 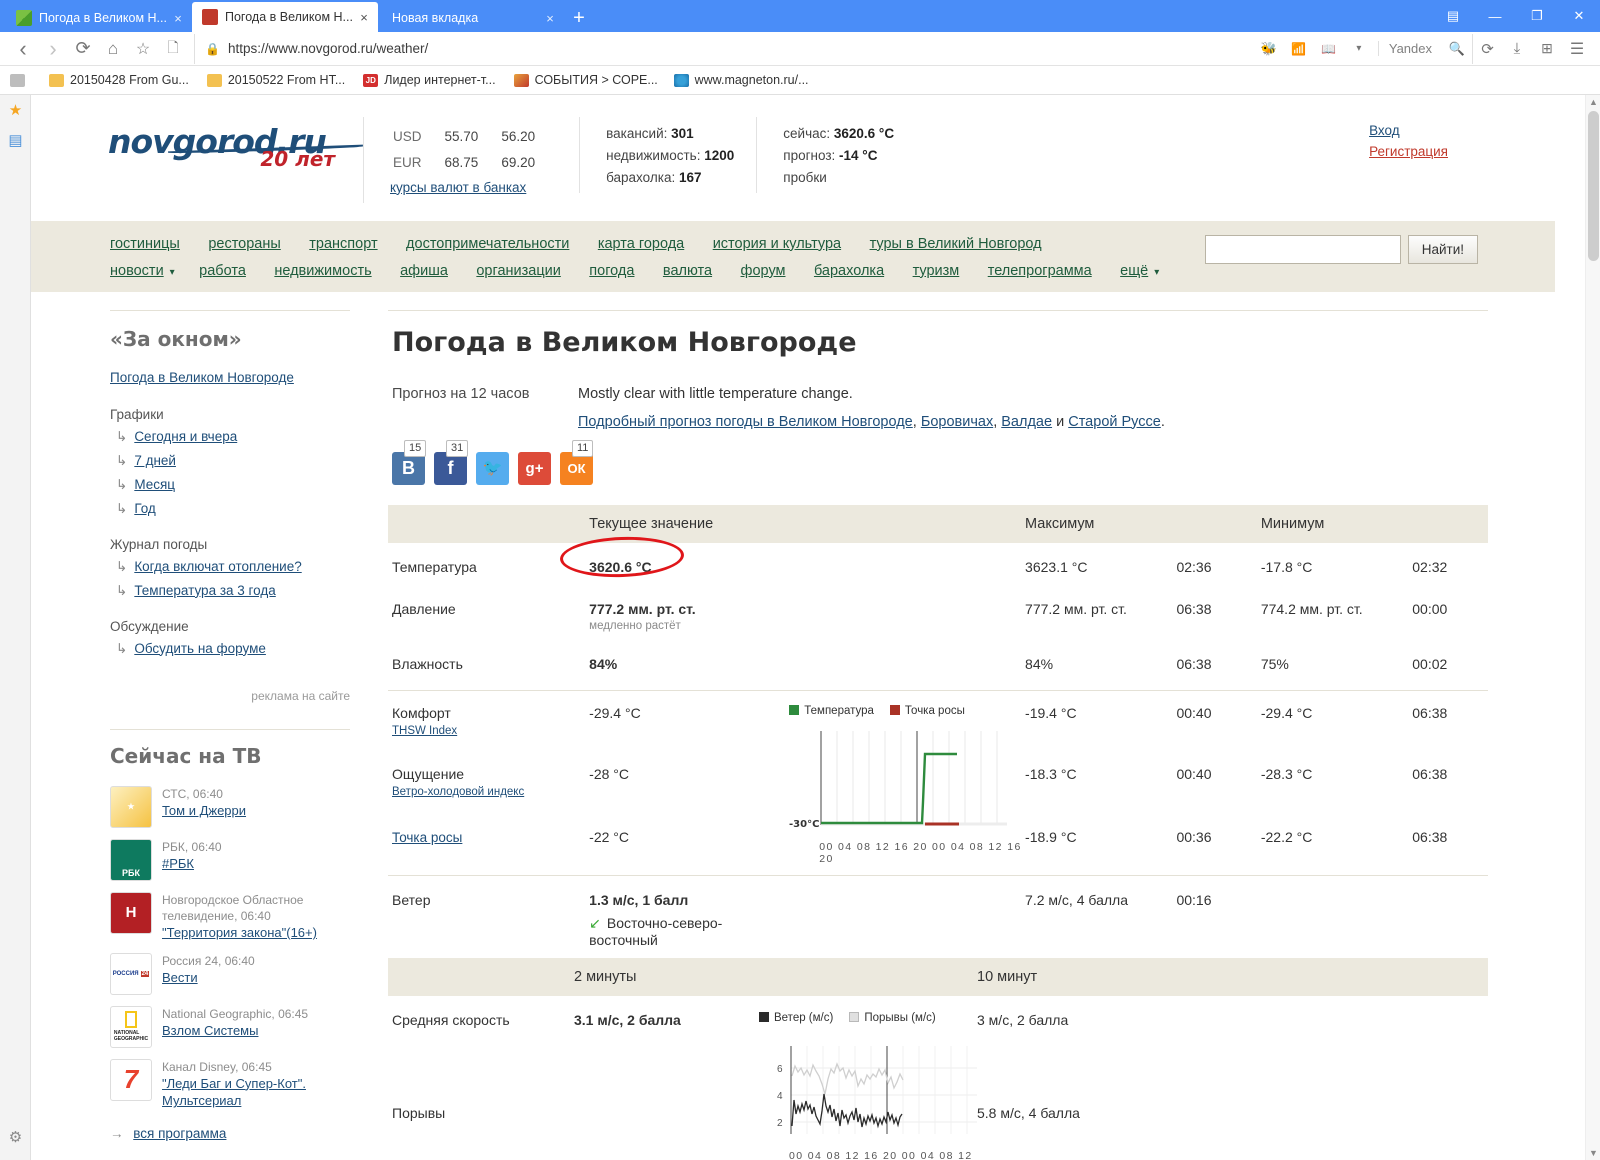 I want to click on reload-icon: ⟳, so click(x=83, y=49).